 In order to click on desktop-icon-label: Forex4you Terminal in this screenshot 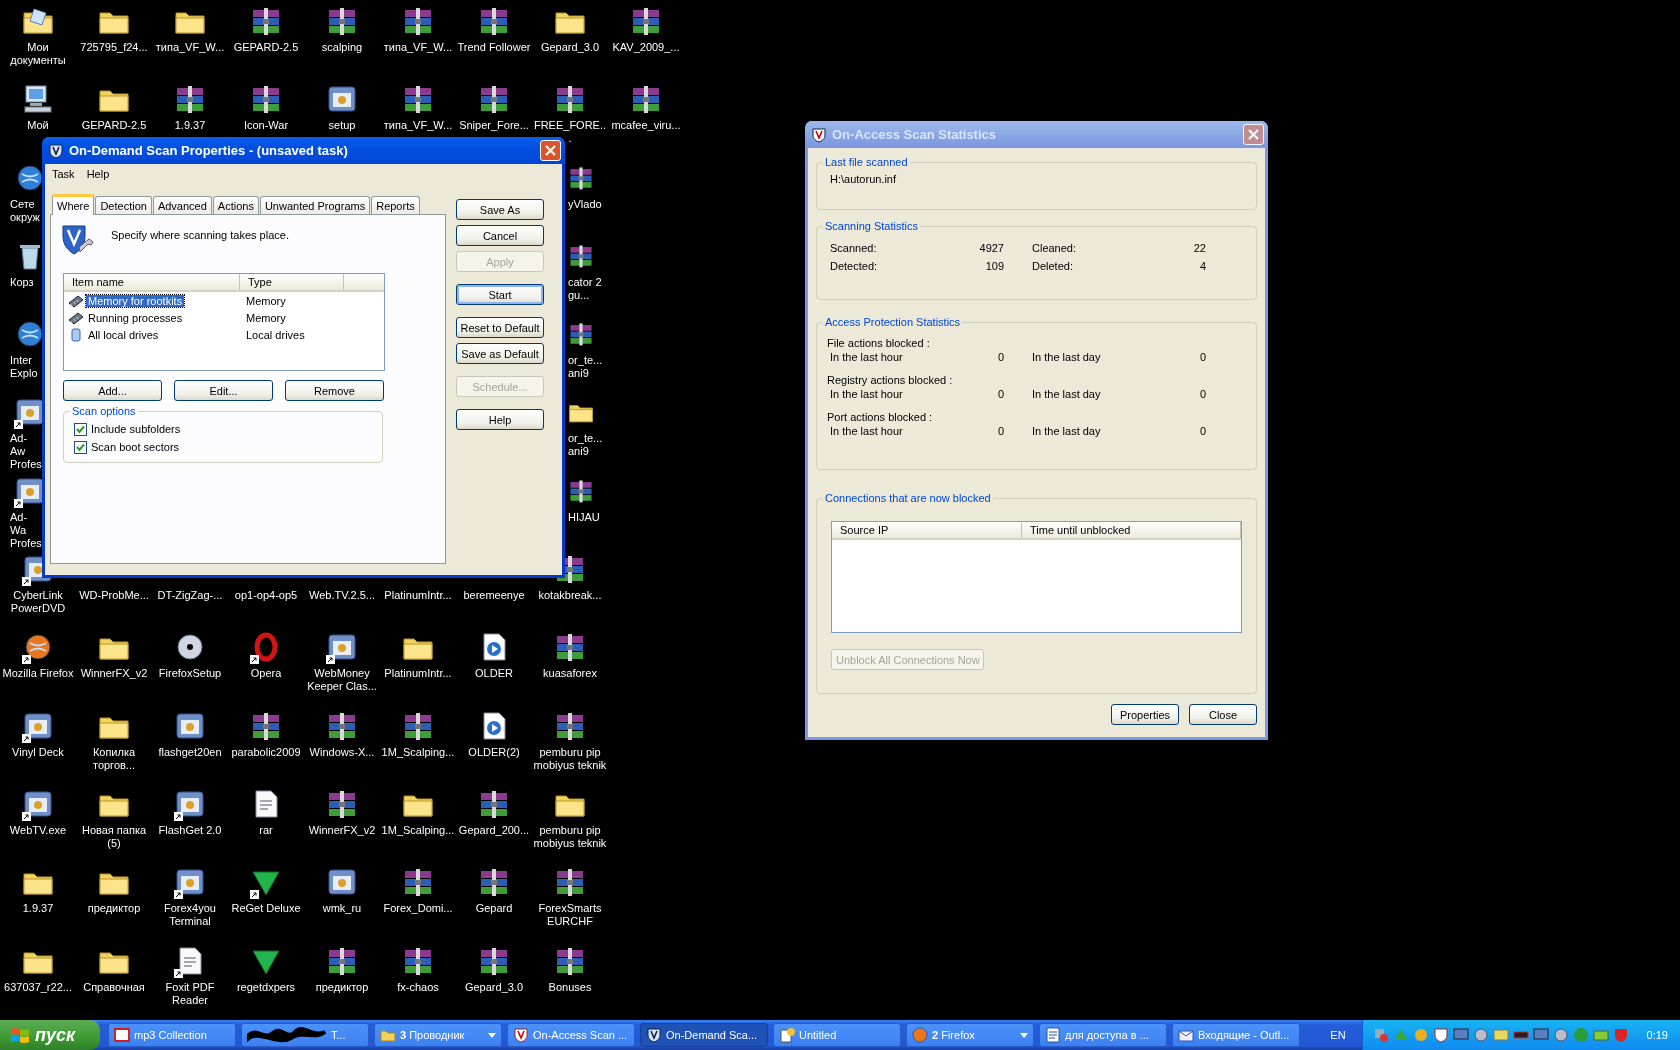, I will do `click(190, 915)`.